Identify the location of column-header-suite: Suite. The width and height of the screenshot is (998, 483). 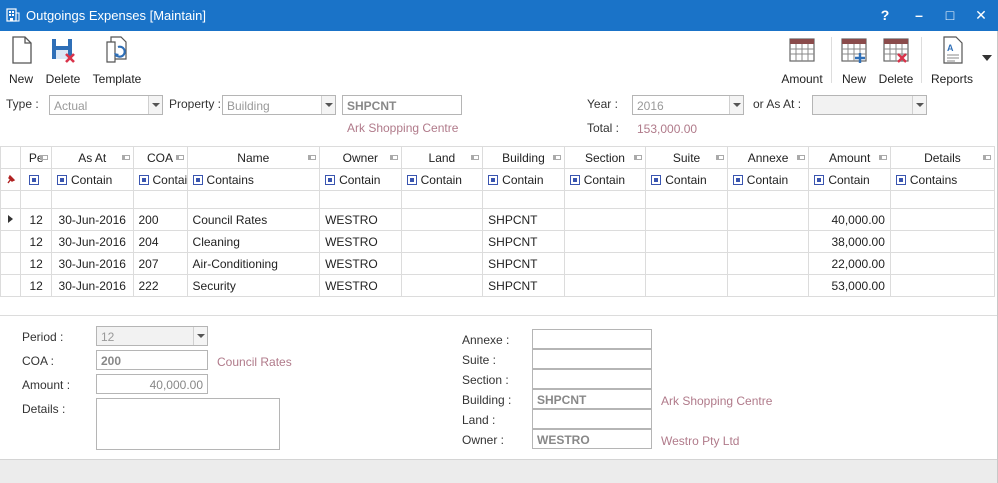
(686, 157).